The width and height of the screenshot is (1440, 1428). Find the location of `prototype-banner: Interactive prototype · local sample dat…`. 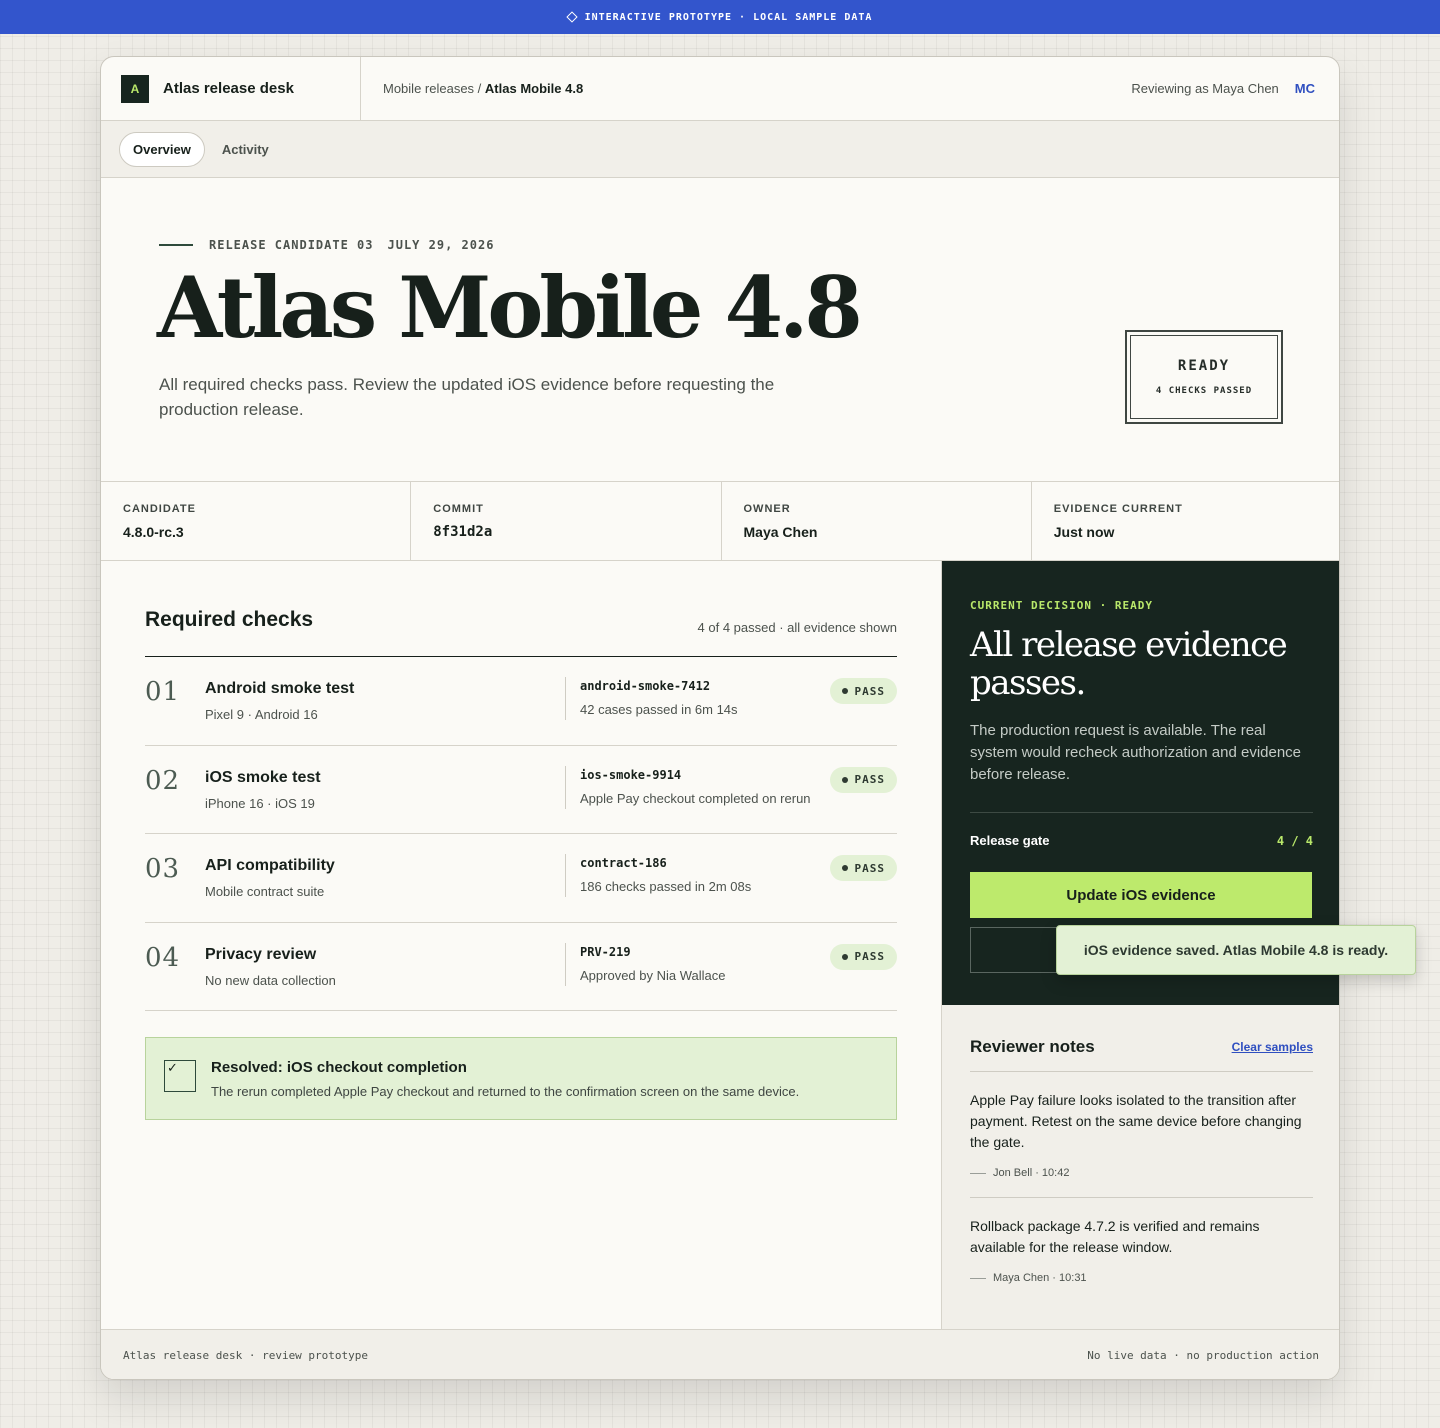

prototype-banner: Interactive prototype · local sample dat… is located at coordinates (720, 17).